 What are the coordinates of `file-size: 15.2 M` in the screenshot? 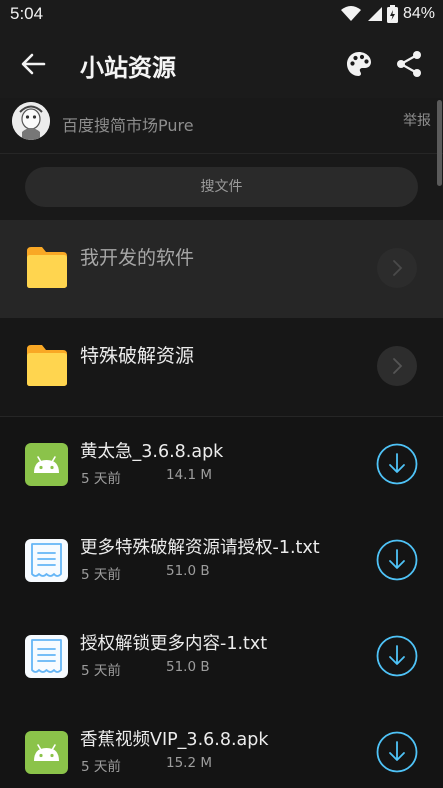 It's located at (189, 763).